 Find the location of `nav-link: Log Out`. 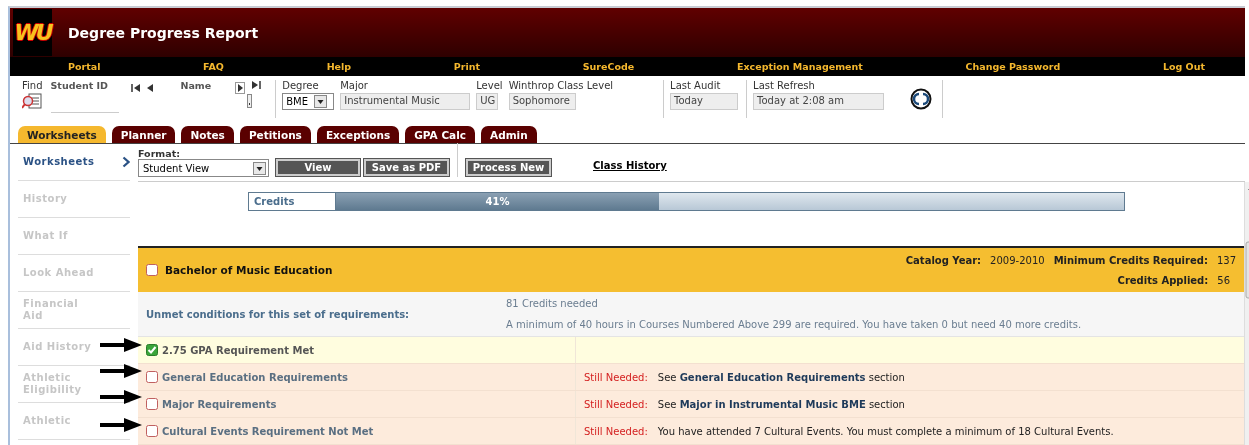

nav-link: Log Out is located at coordinates (1183, 66).